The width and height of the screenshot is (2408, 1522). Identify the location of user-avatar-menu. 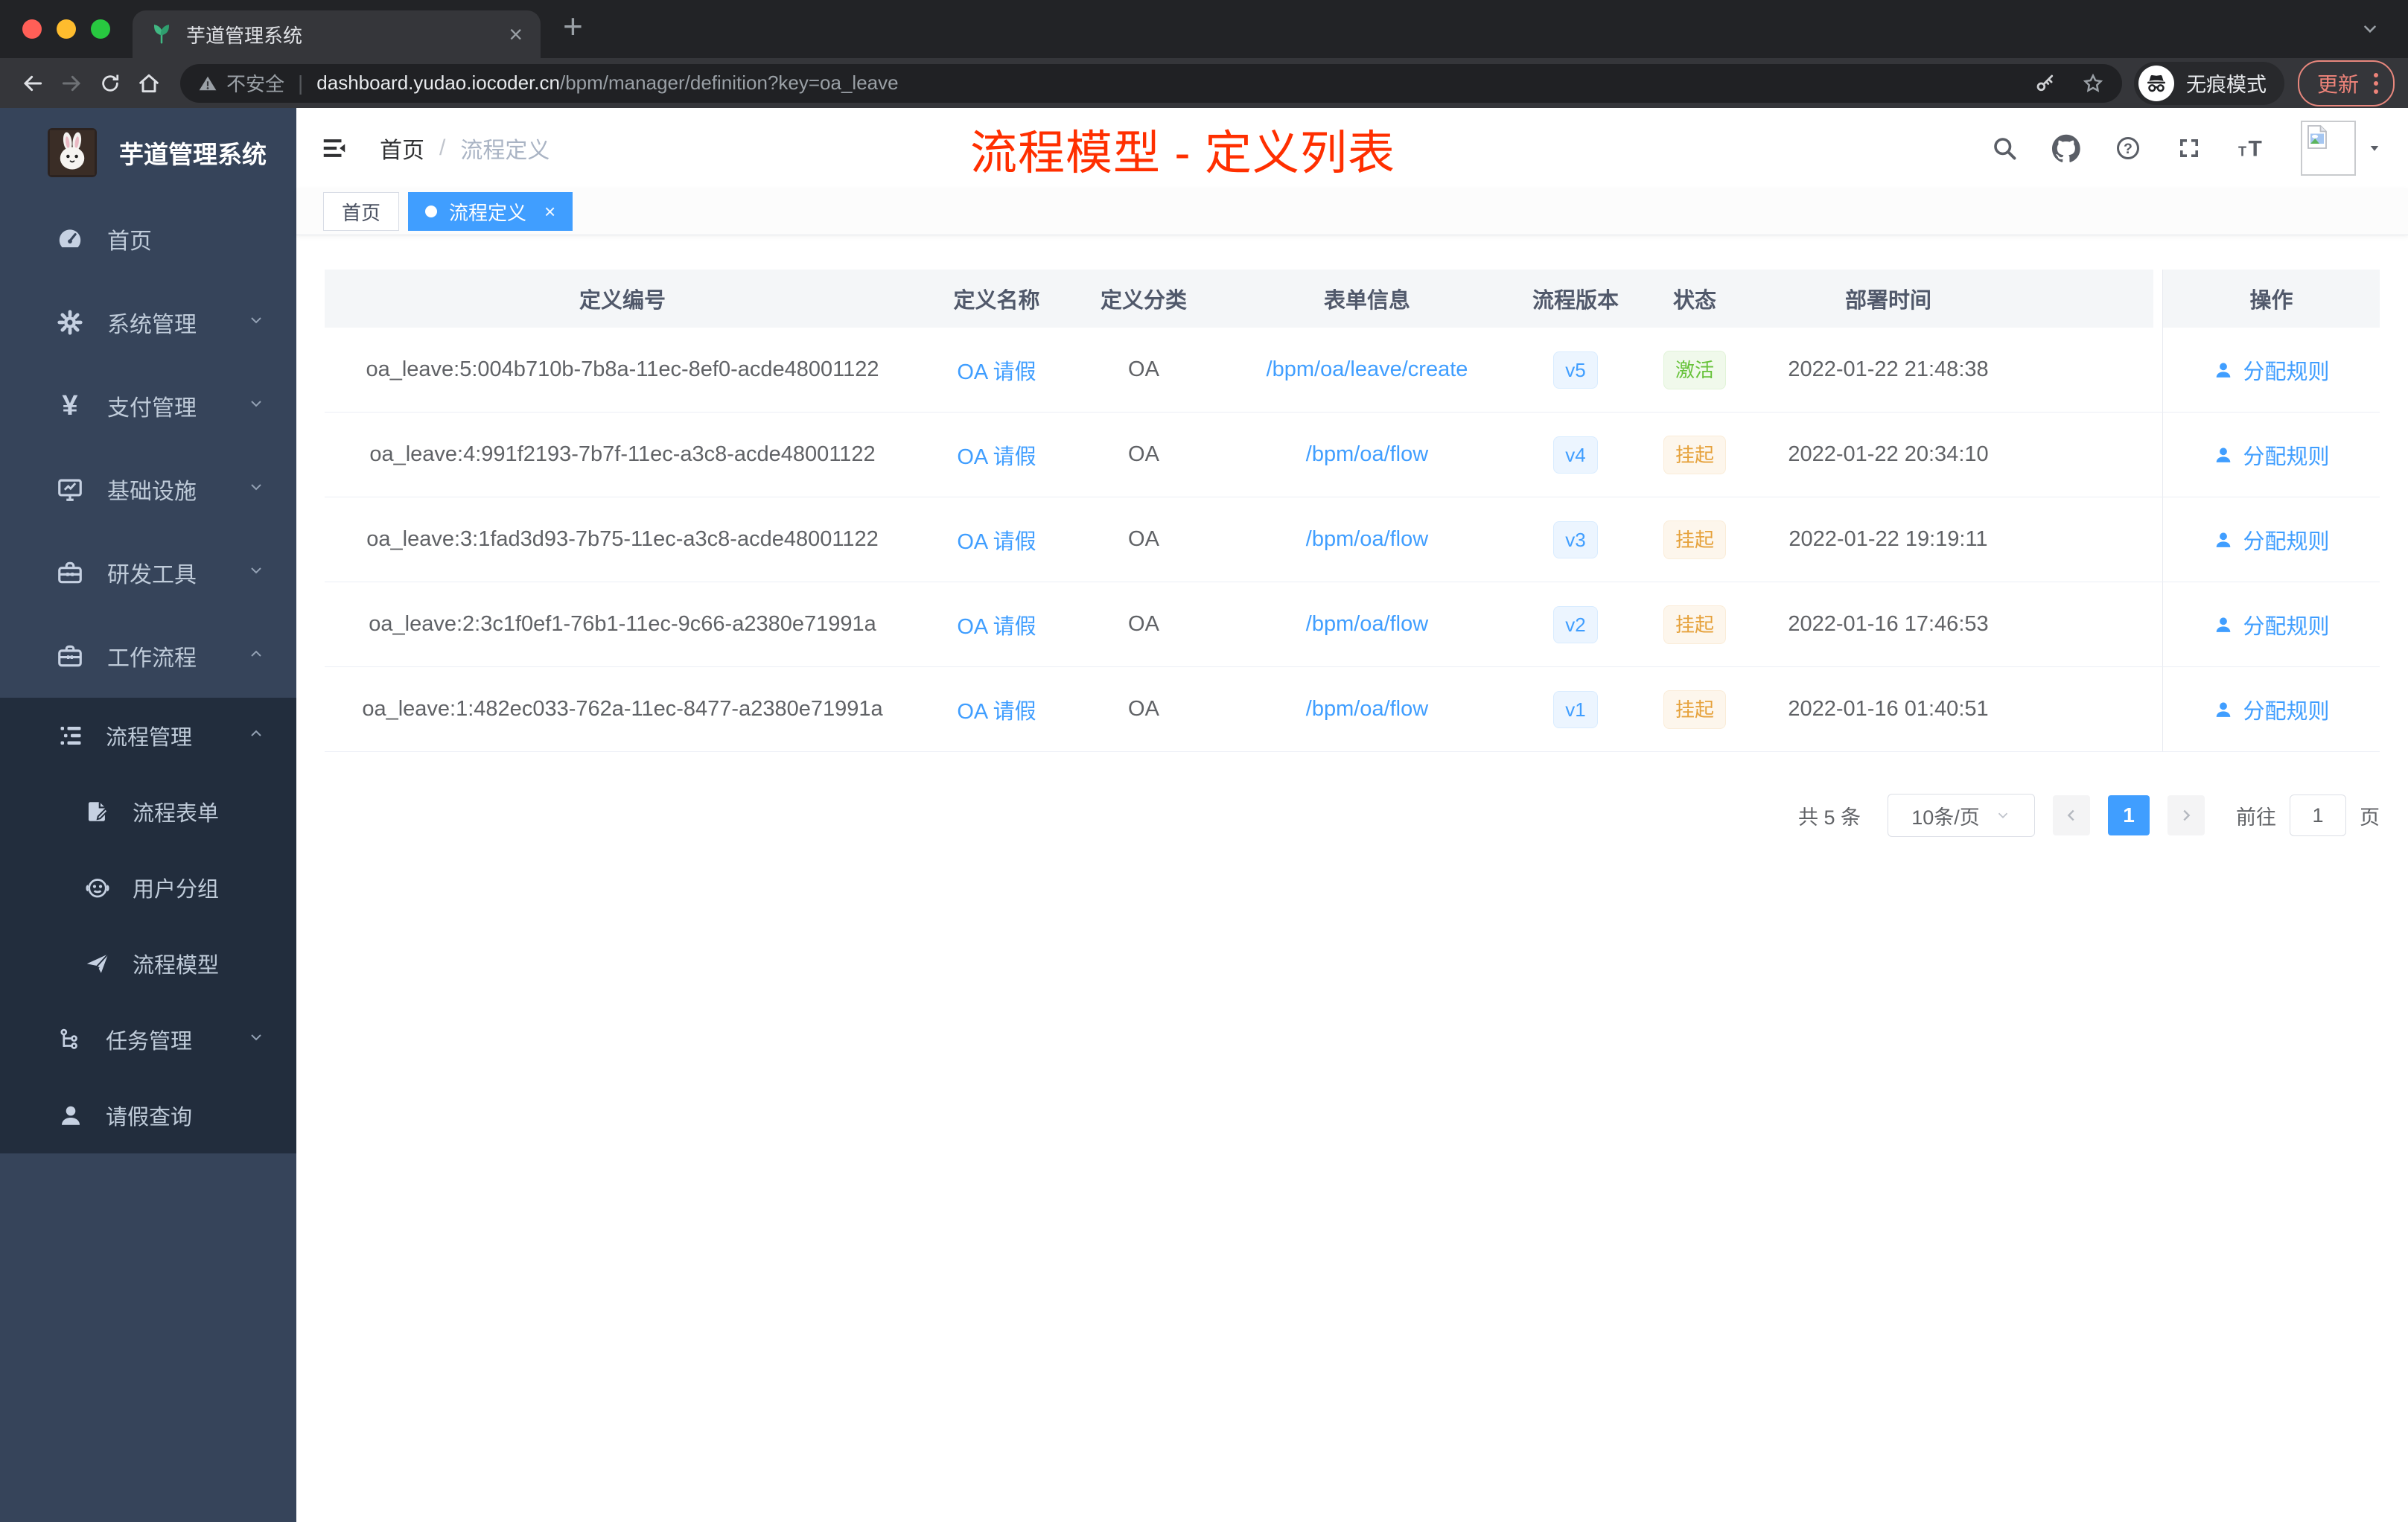
(2341, 148).